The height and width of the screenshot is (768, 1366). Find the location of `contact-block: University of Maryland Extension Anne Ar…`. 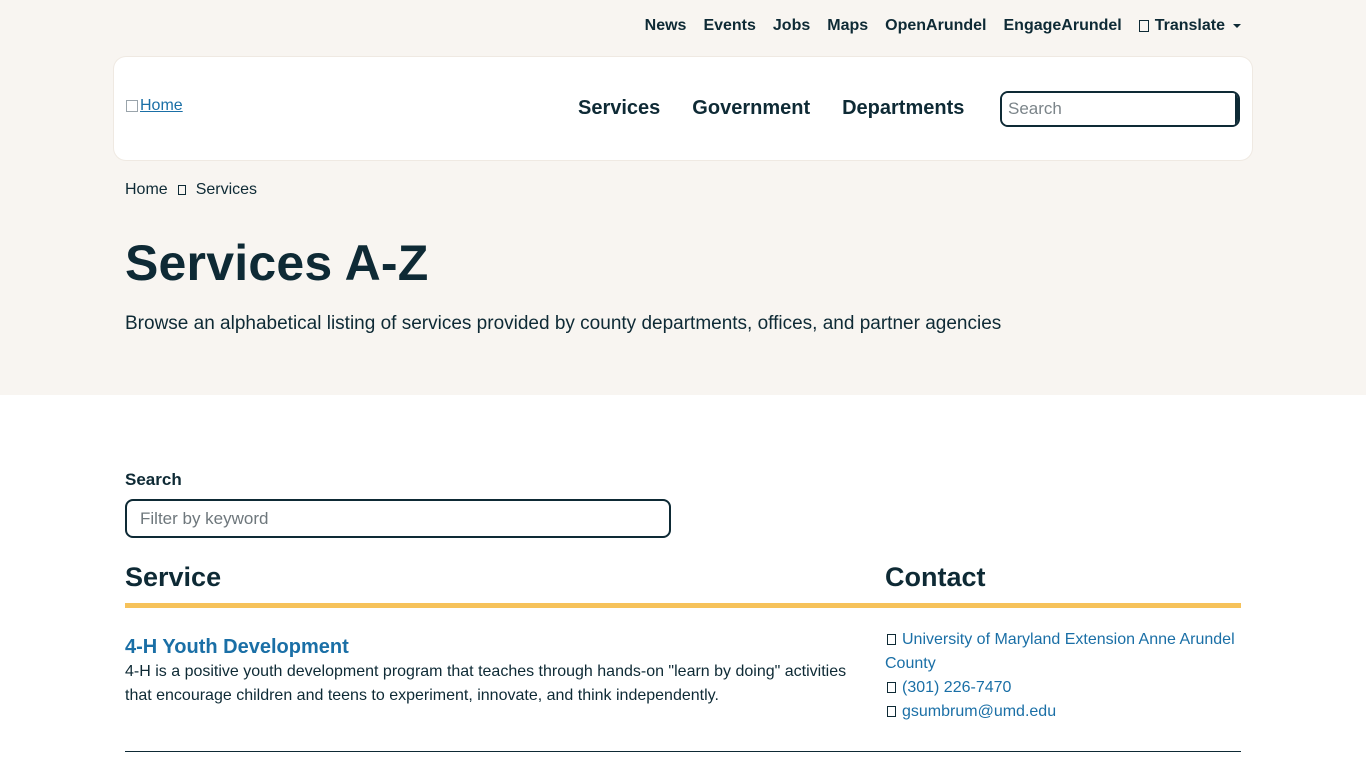

contact-block: University of Maryland Extension Anne Ar… is located at coordinates (1063, 676).